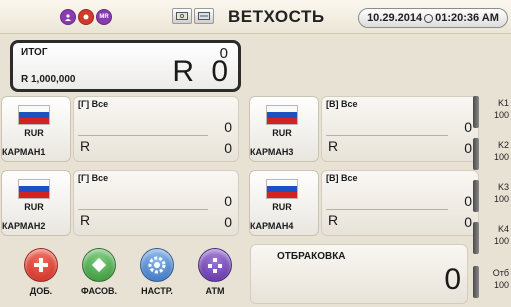 Image resolution: width=511 pixels, height=307 pixels. I want to click on record-icon, so click(86, 17).